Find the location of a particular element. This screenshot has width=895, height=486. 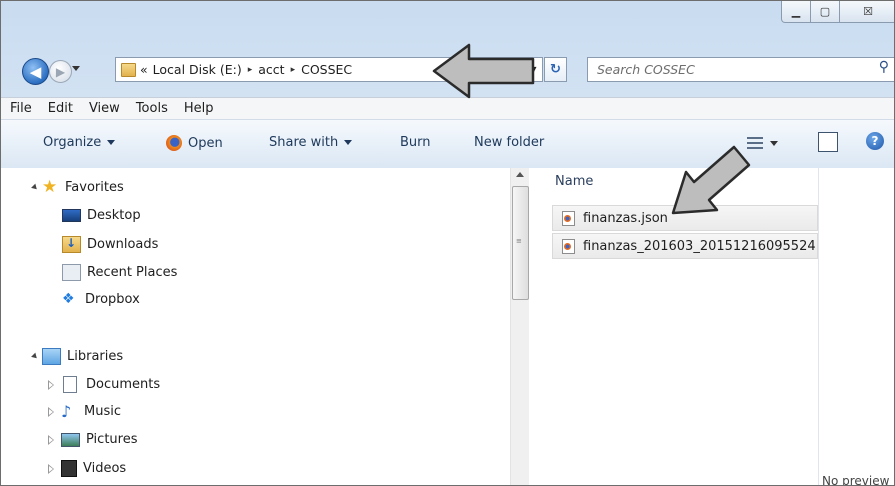

maximize-icon: ▢ is located at coordinates (825, 11).